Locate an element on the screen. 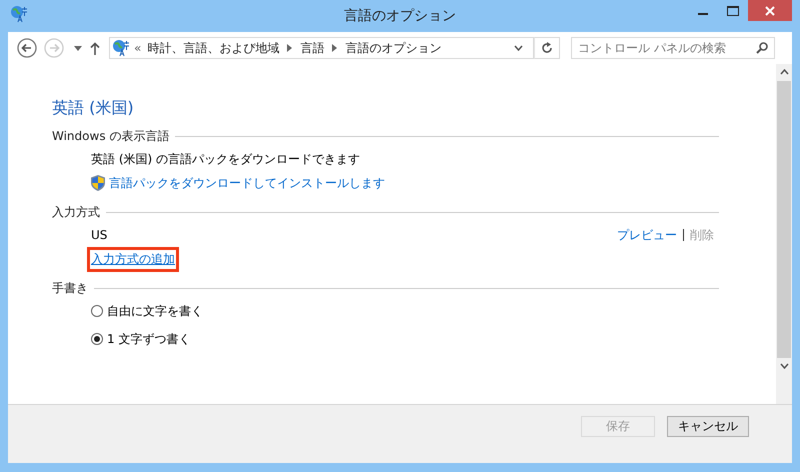  up-button is located at coordinates (95, 48).